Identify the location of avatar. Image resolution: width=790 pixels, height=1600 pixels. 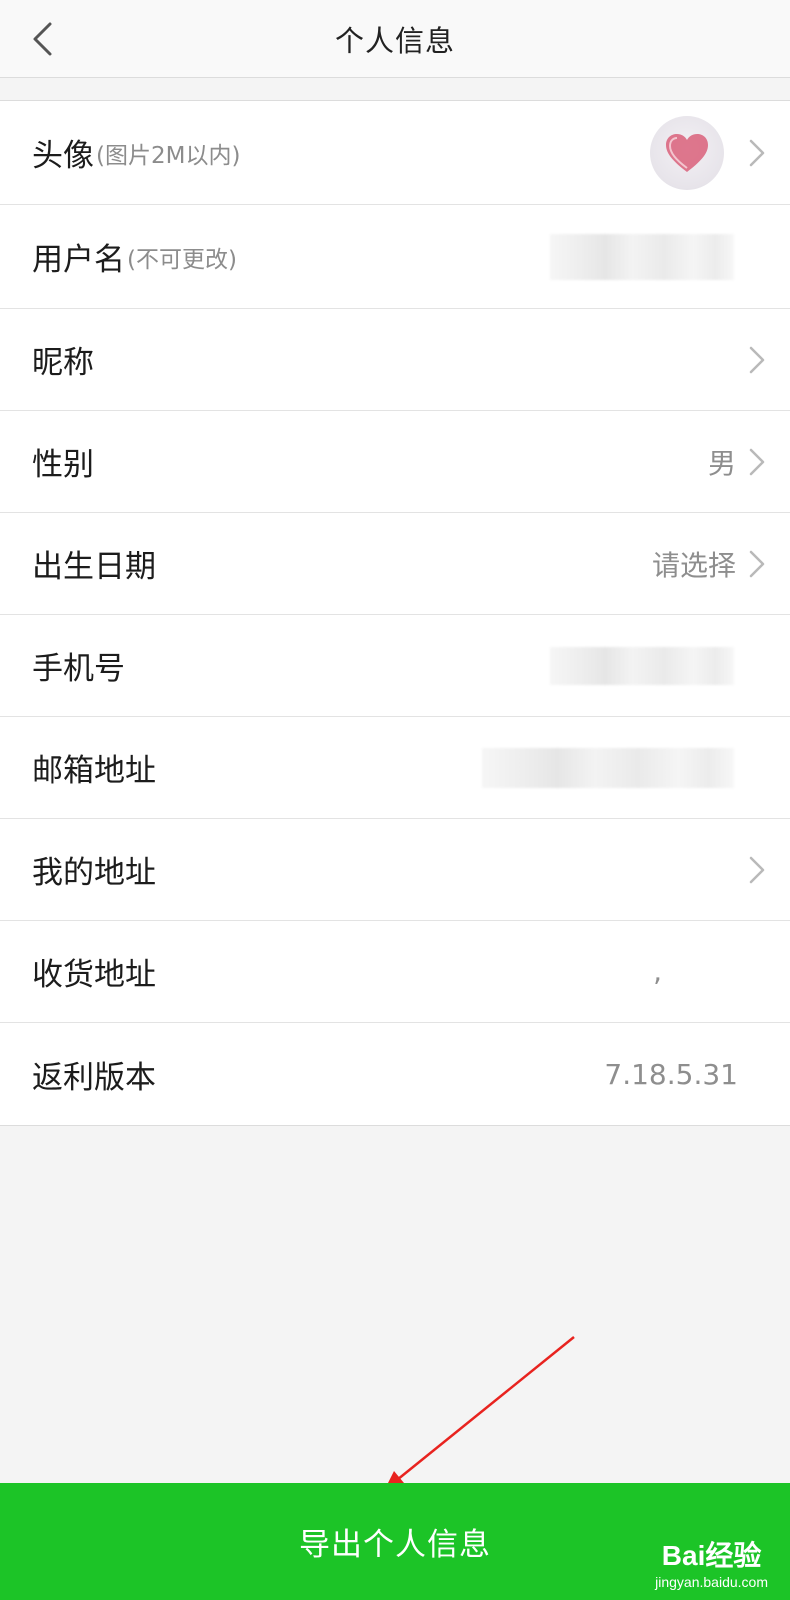
(687, 152).